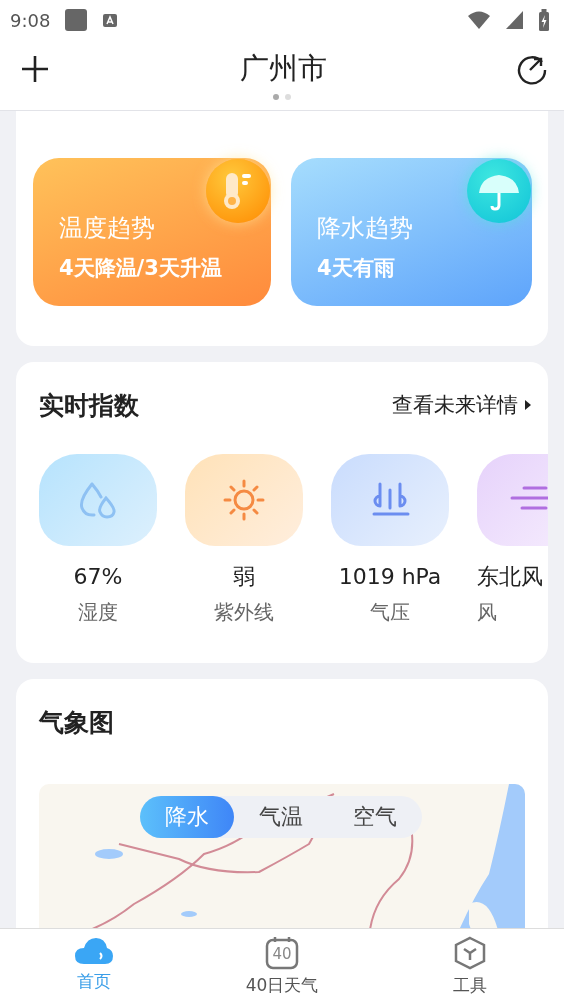 The image size is (564, 1004). Describe the element at coordinates (390, 577) in the screenshot. I see `index-value: 1019 hPa` at that location.